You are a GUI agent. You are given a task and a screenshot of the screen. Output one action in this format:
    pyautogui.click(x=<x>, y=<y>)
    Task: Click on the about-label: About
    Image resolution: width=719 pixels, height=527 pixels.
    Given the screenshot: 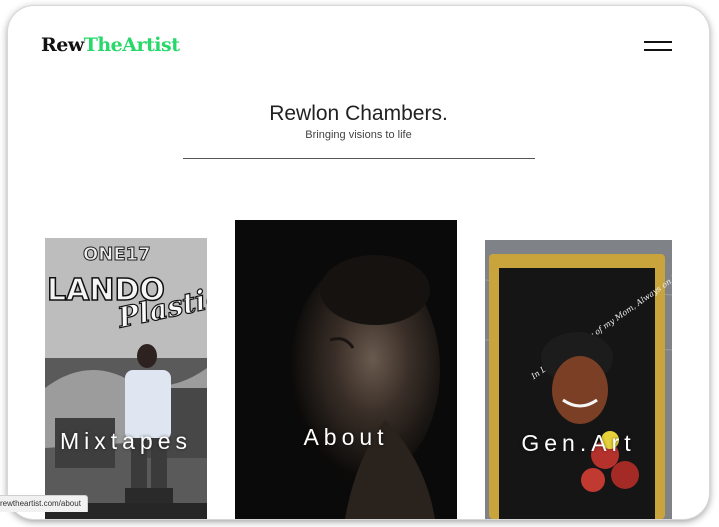 What is the action you would take?
    pyautogui.click(x=346, y=437)
    